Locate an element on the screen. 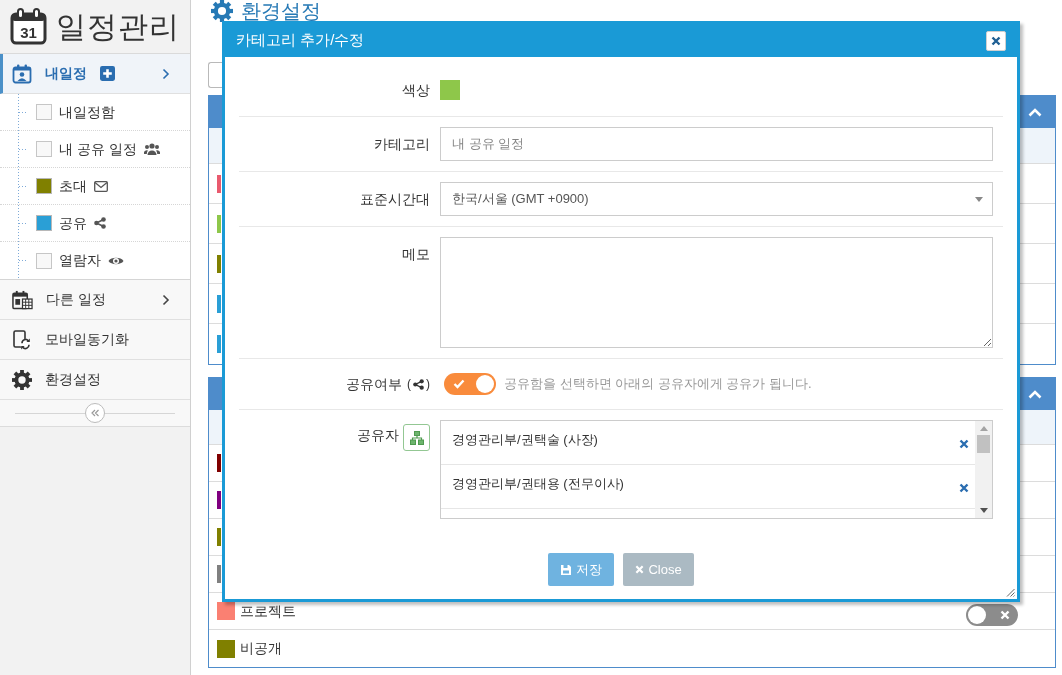 Image resolution: width=1062 pixels, height=675 pixels. field-label: 공유자 is located at coordinates (378, 435).